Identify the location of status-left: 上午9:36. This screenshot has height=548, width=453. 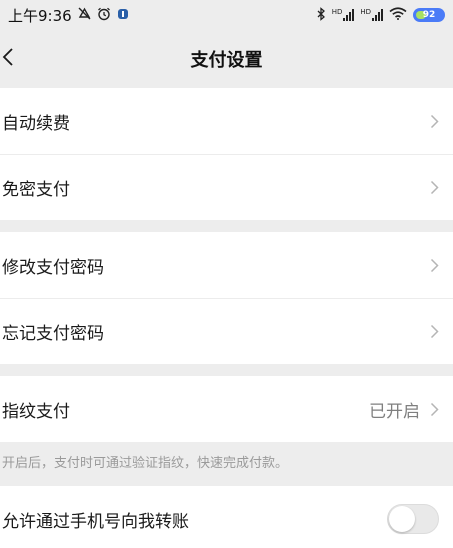
(68, 15).